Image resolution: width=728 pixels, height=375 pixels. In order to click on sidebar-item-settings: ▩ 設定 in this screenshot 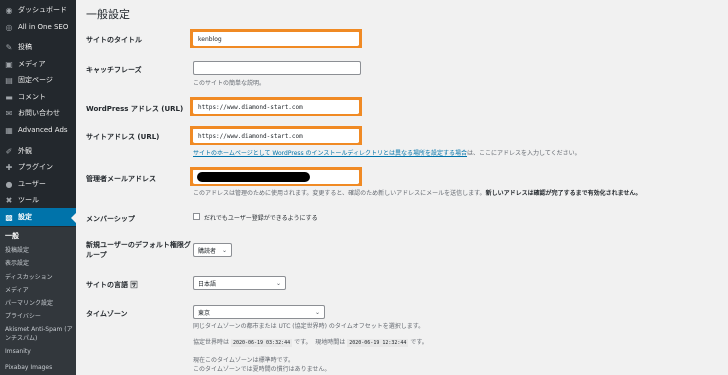, I will do `click(38, 217)`.